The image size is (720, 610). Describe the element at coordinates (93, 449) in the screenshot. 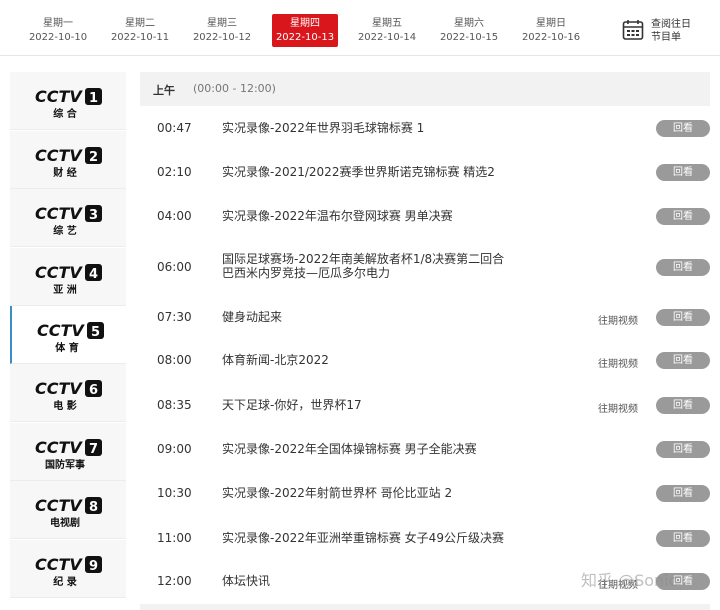

I see `channel-number: 7` at that location.